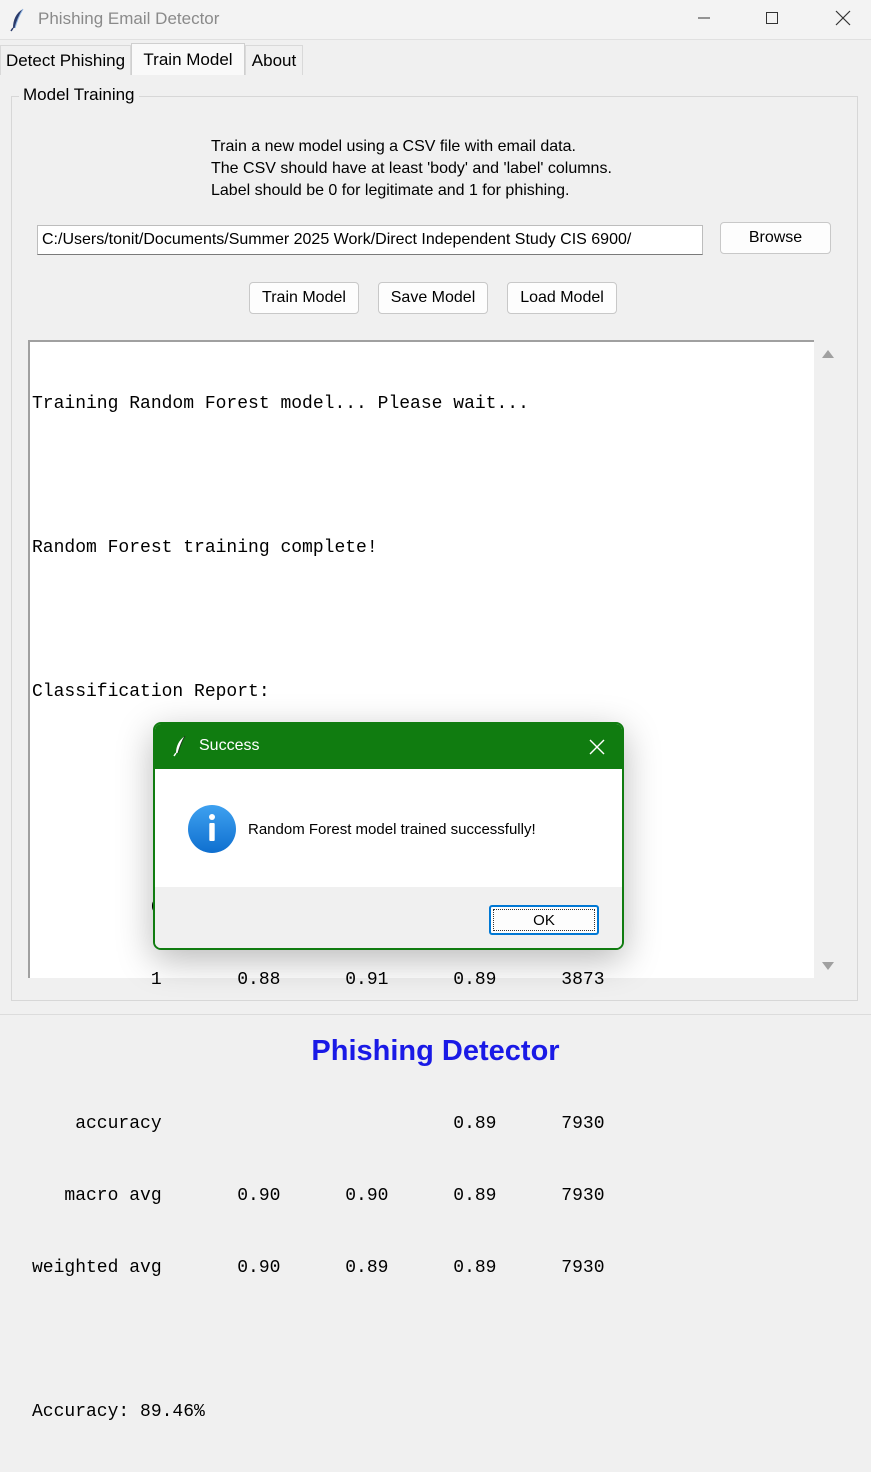 Image resolution: width=871 pixels, height=1472 pixels. What do you see at coordinates (435, 1014) in the screenshot?
I see `divider` at bounding box center [435, 1014].